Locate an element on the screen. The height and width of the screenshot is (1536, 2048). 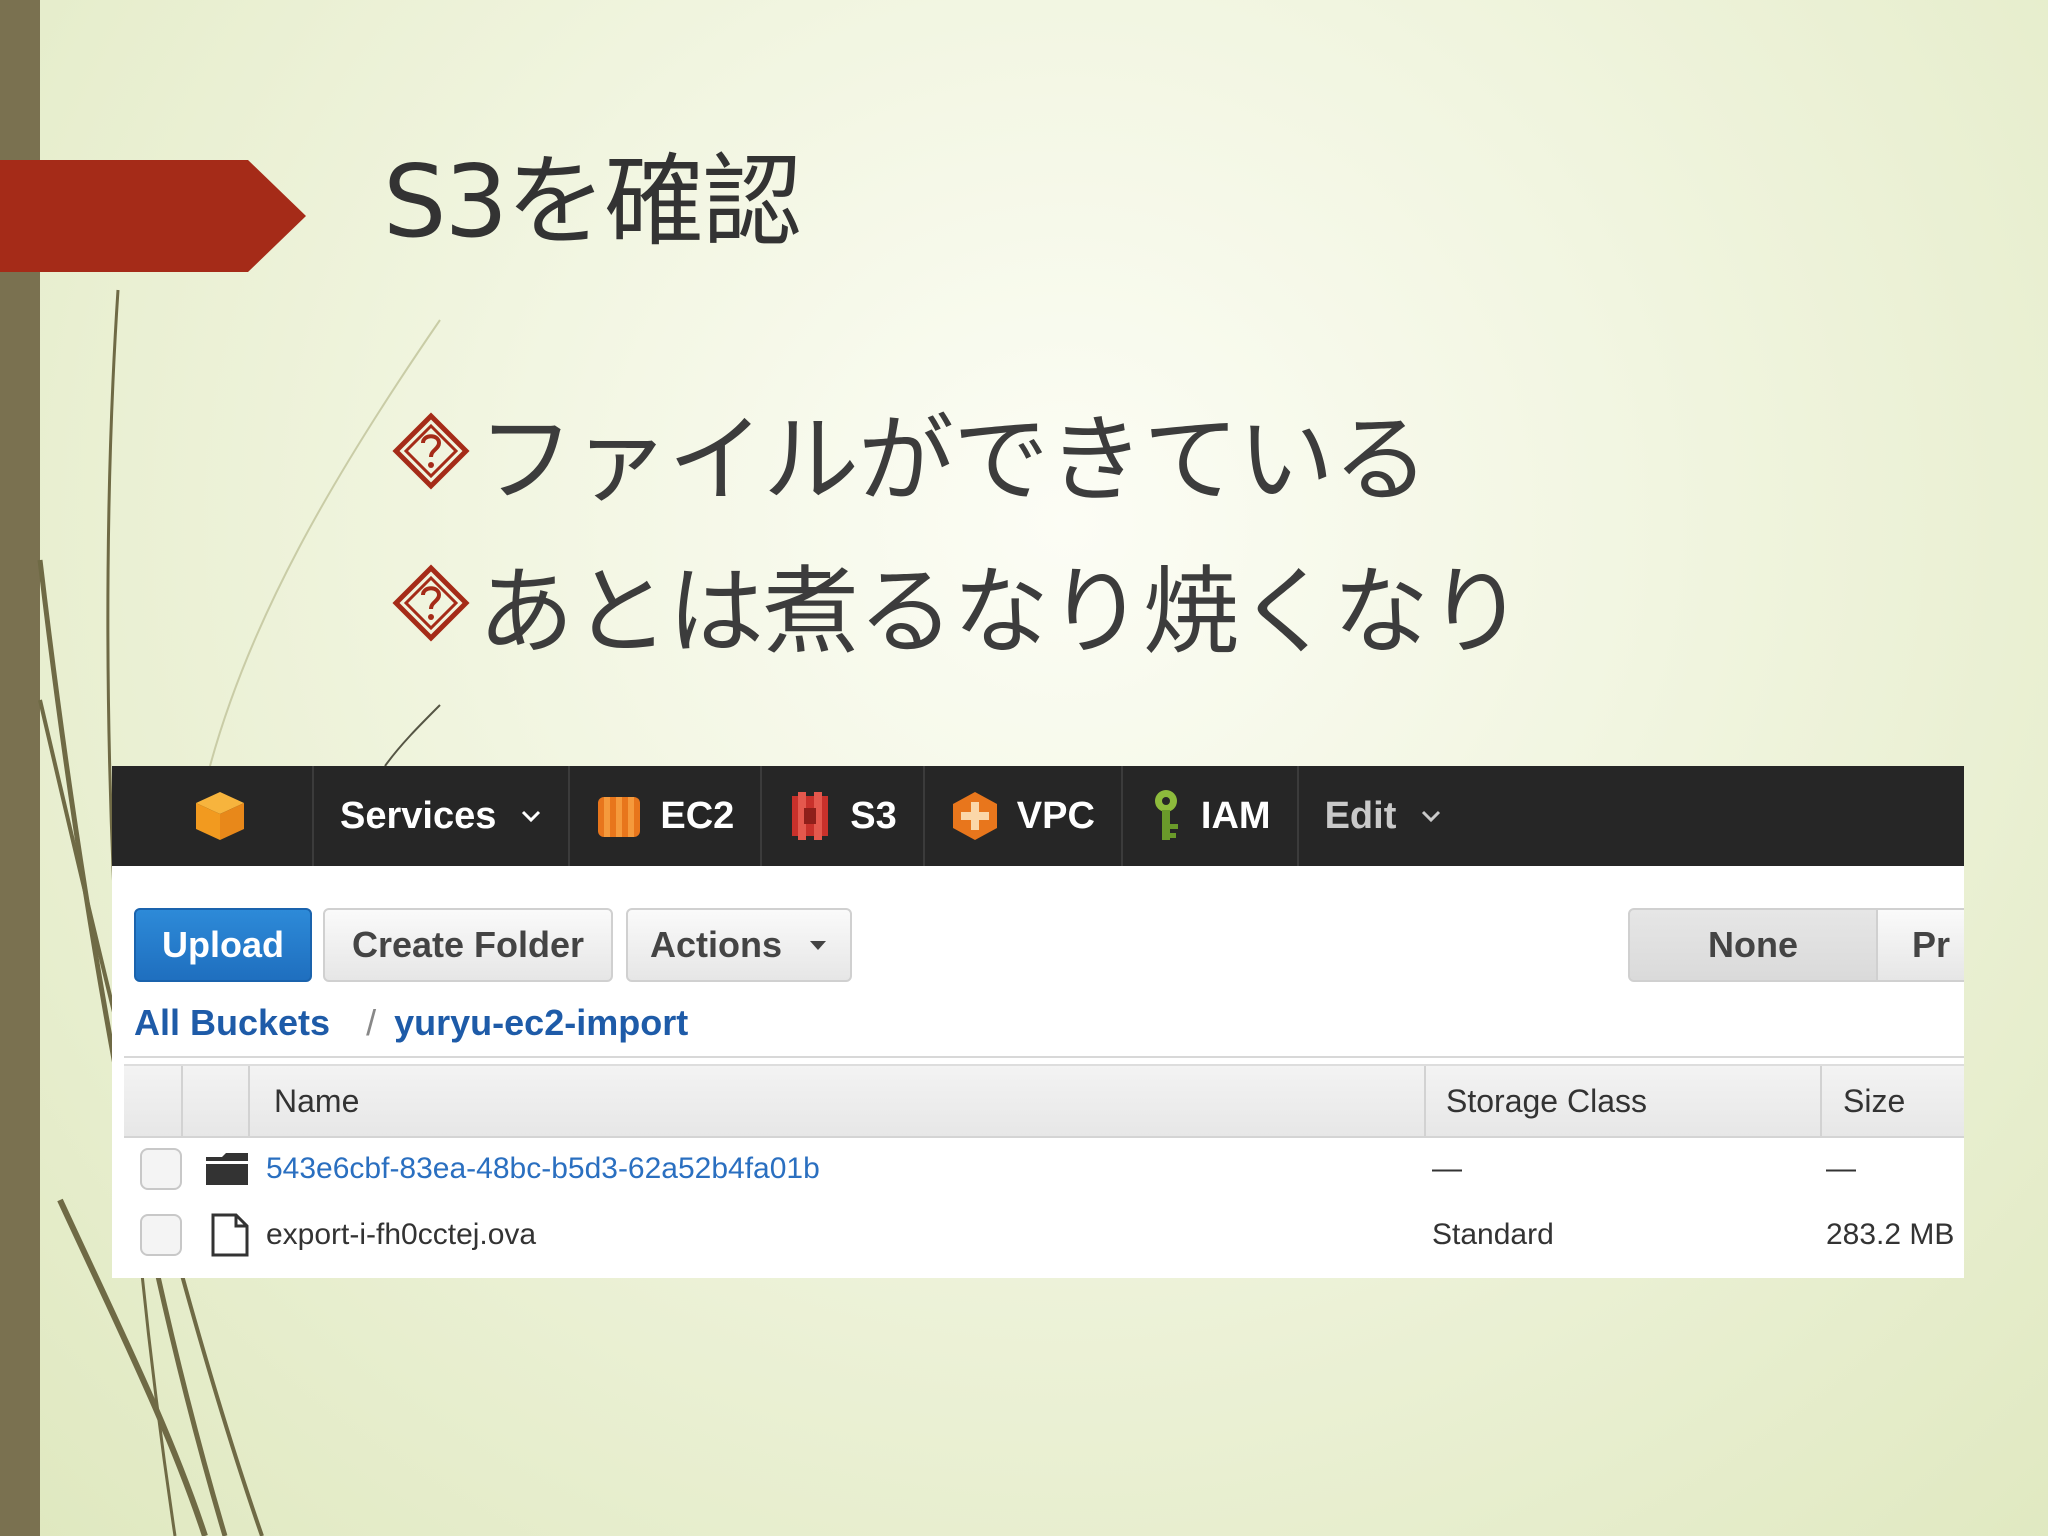
nav-s3: S3 is located at coordinates (843, 816).